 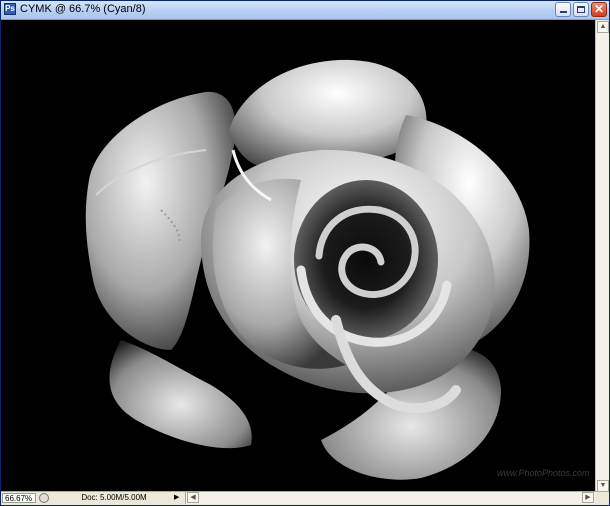 What do you see at coordinates (44, 498) in the screenshot?
I see `status-info-icon` at bounding box center [44, 498].